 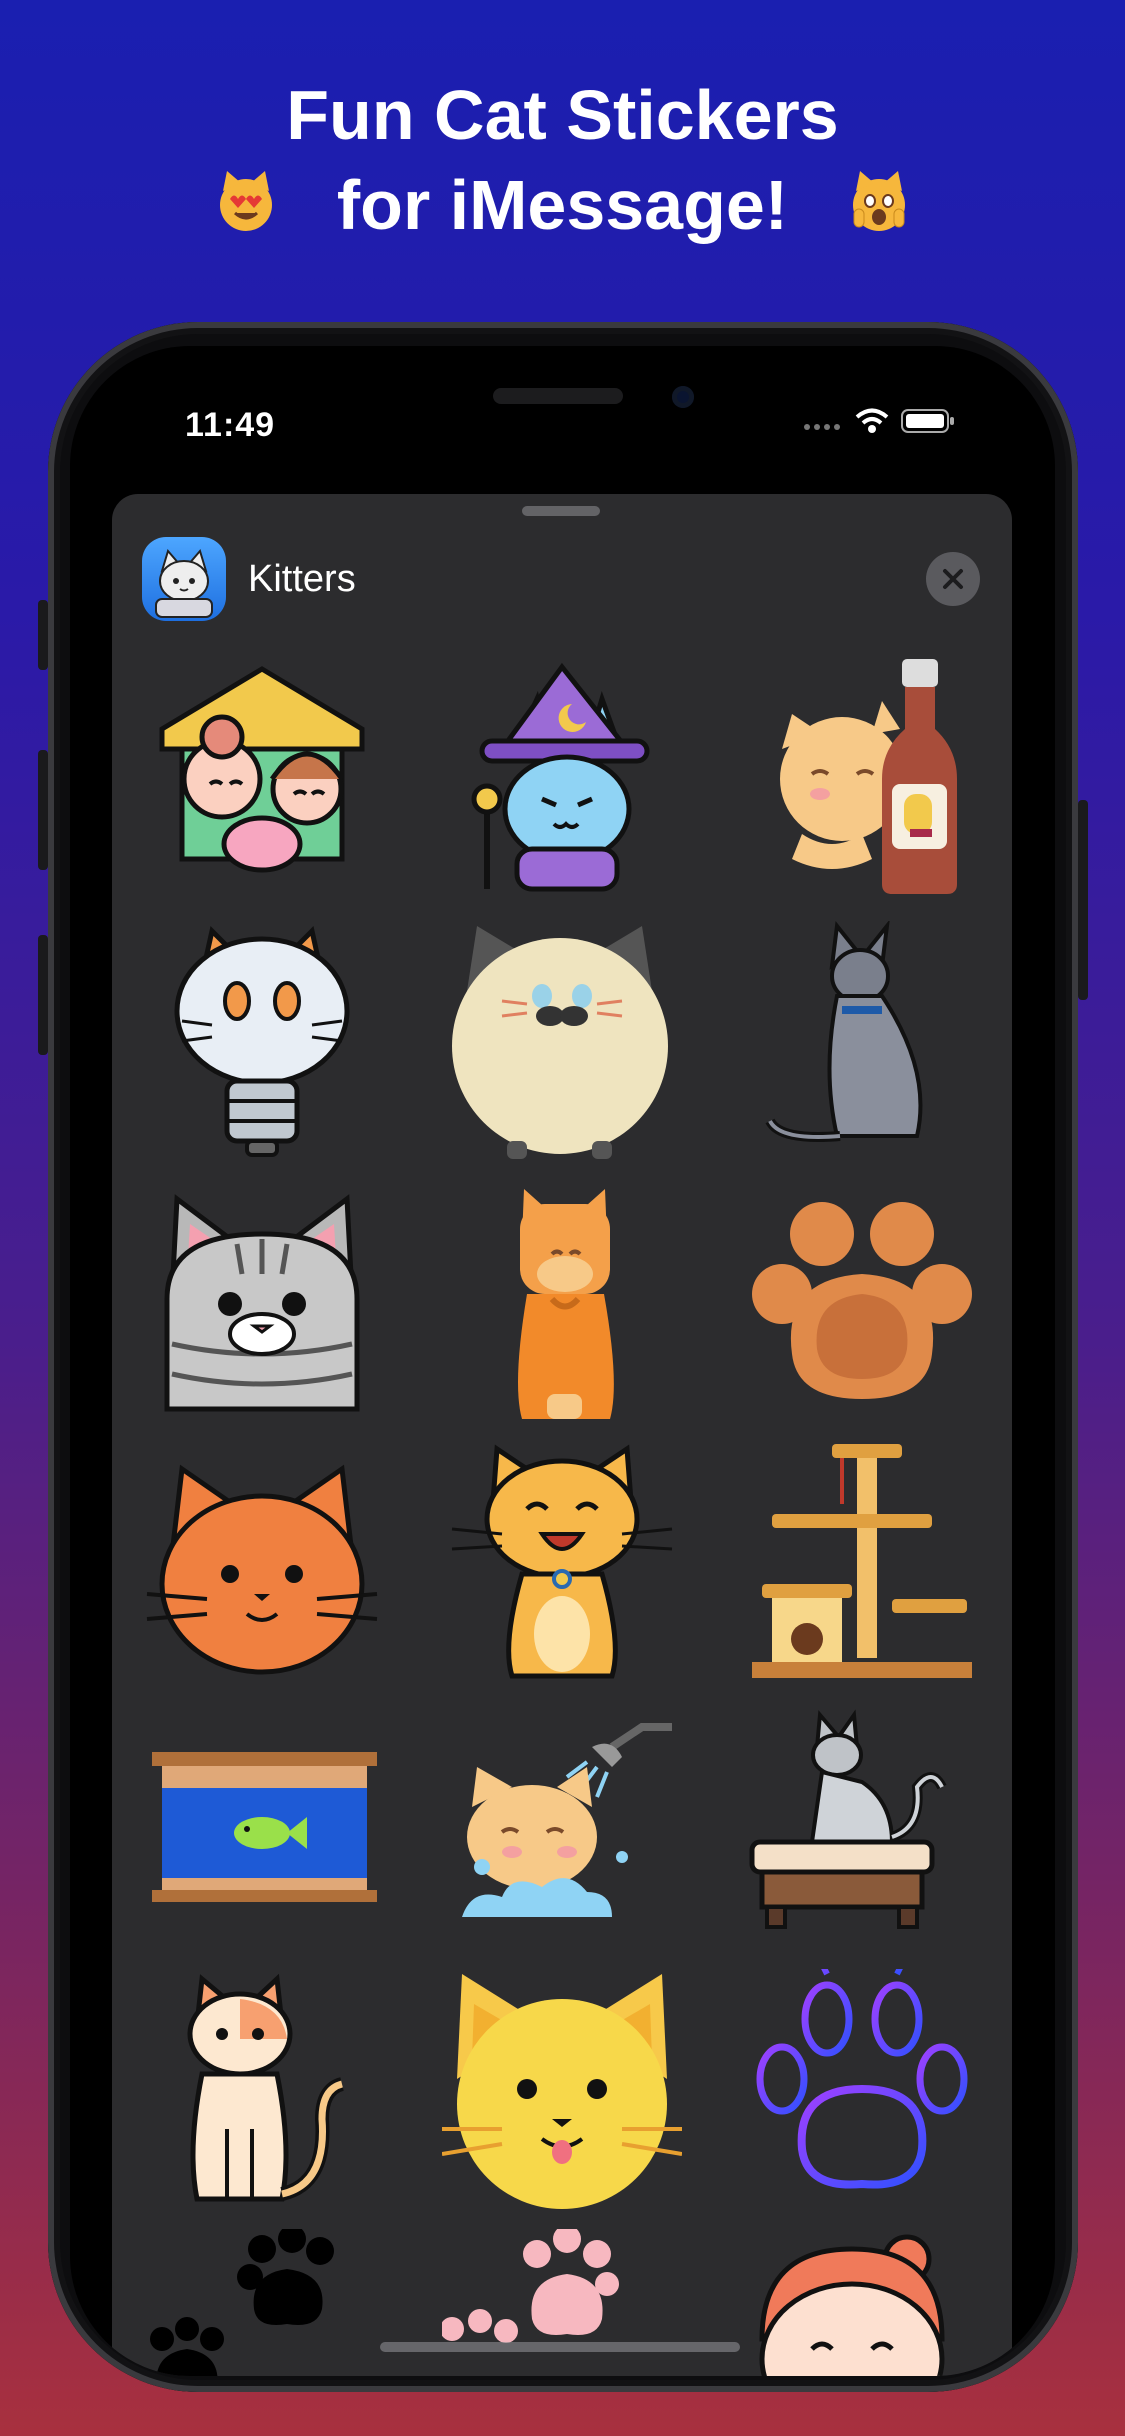 What do you see at coordinates (822, 427) in the screenshot?
I see `signal-icon` at bounding box center [822, 427].